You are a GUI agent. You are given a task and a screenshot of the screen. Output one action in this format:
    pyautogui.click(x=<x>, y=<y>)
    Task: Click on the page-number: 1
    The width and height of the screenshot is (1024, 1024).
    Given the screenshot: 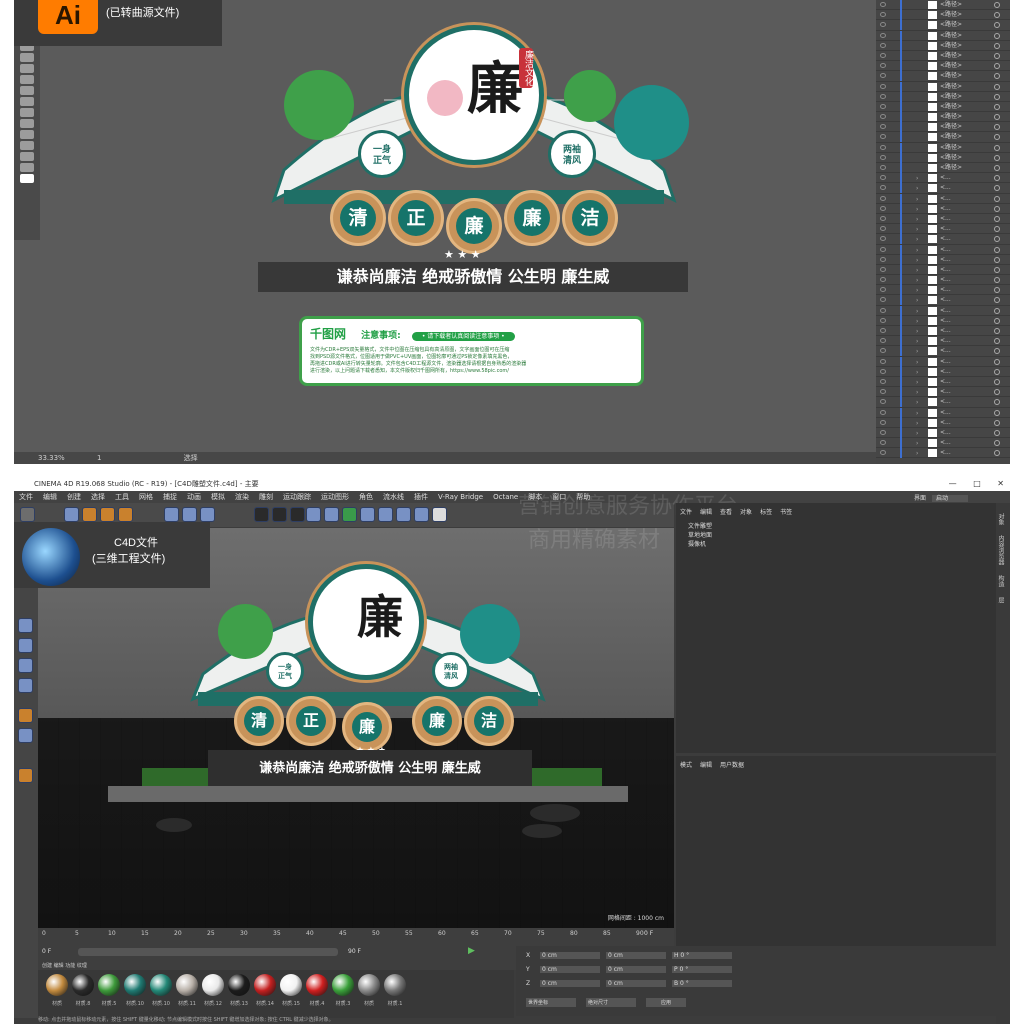 What is the action you would take?
    pyautogui.click(x=99, y=458)
    